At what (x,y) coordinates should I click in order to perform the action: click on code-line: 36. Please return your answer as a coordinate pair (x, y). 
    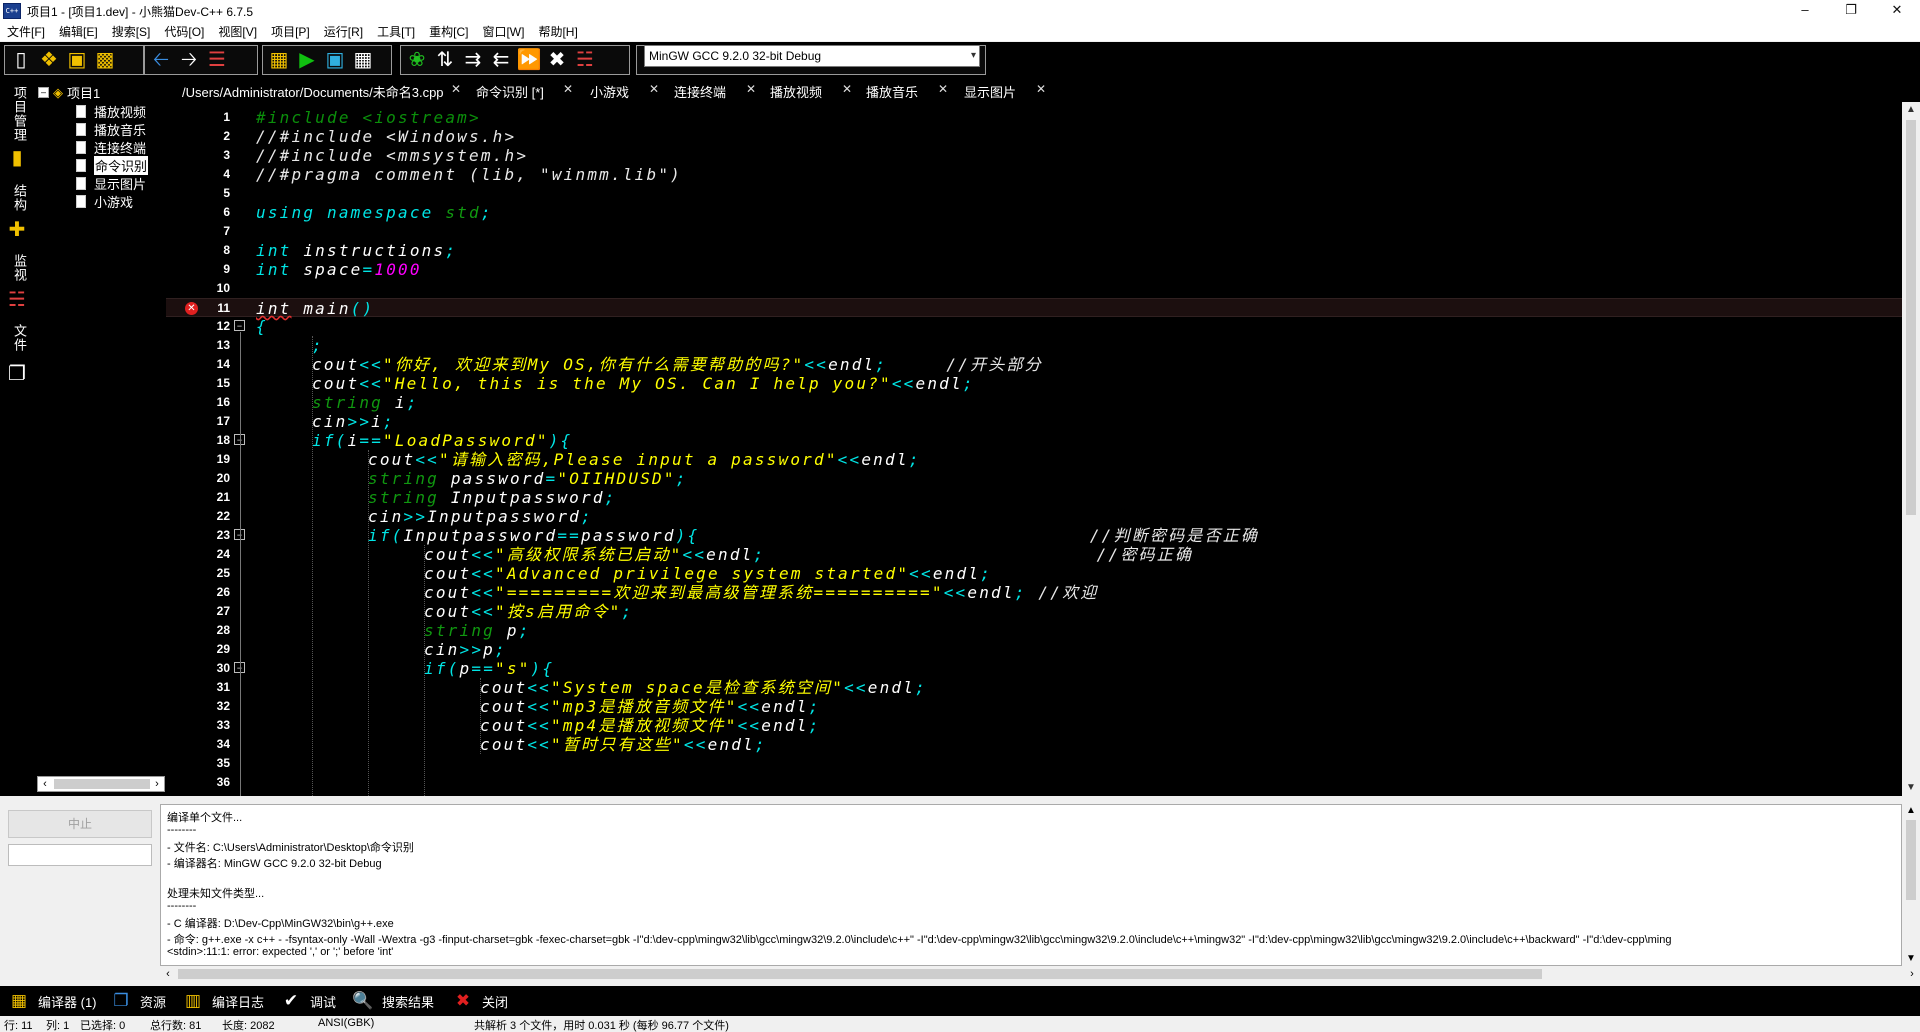
    Looking at the image, I should click on (1034, 782).